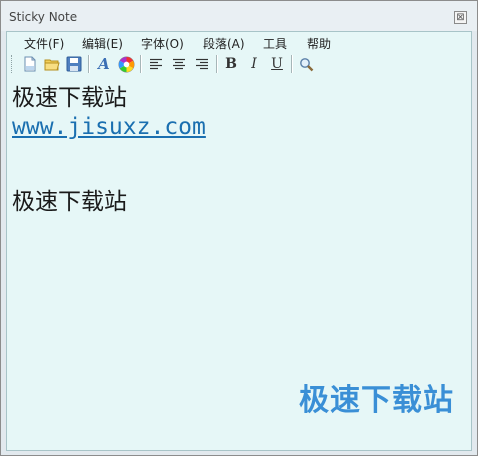 This screenshot has width=478, height=456. I want to click on window-title: Sticky Note, so click(43, 17).